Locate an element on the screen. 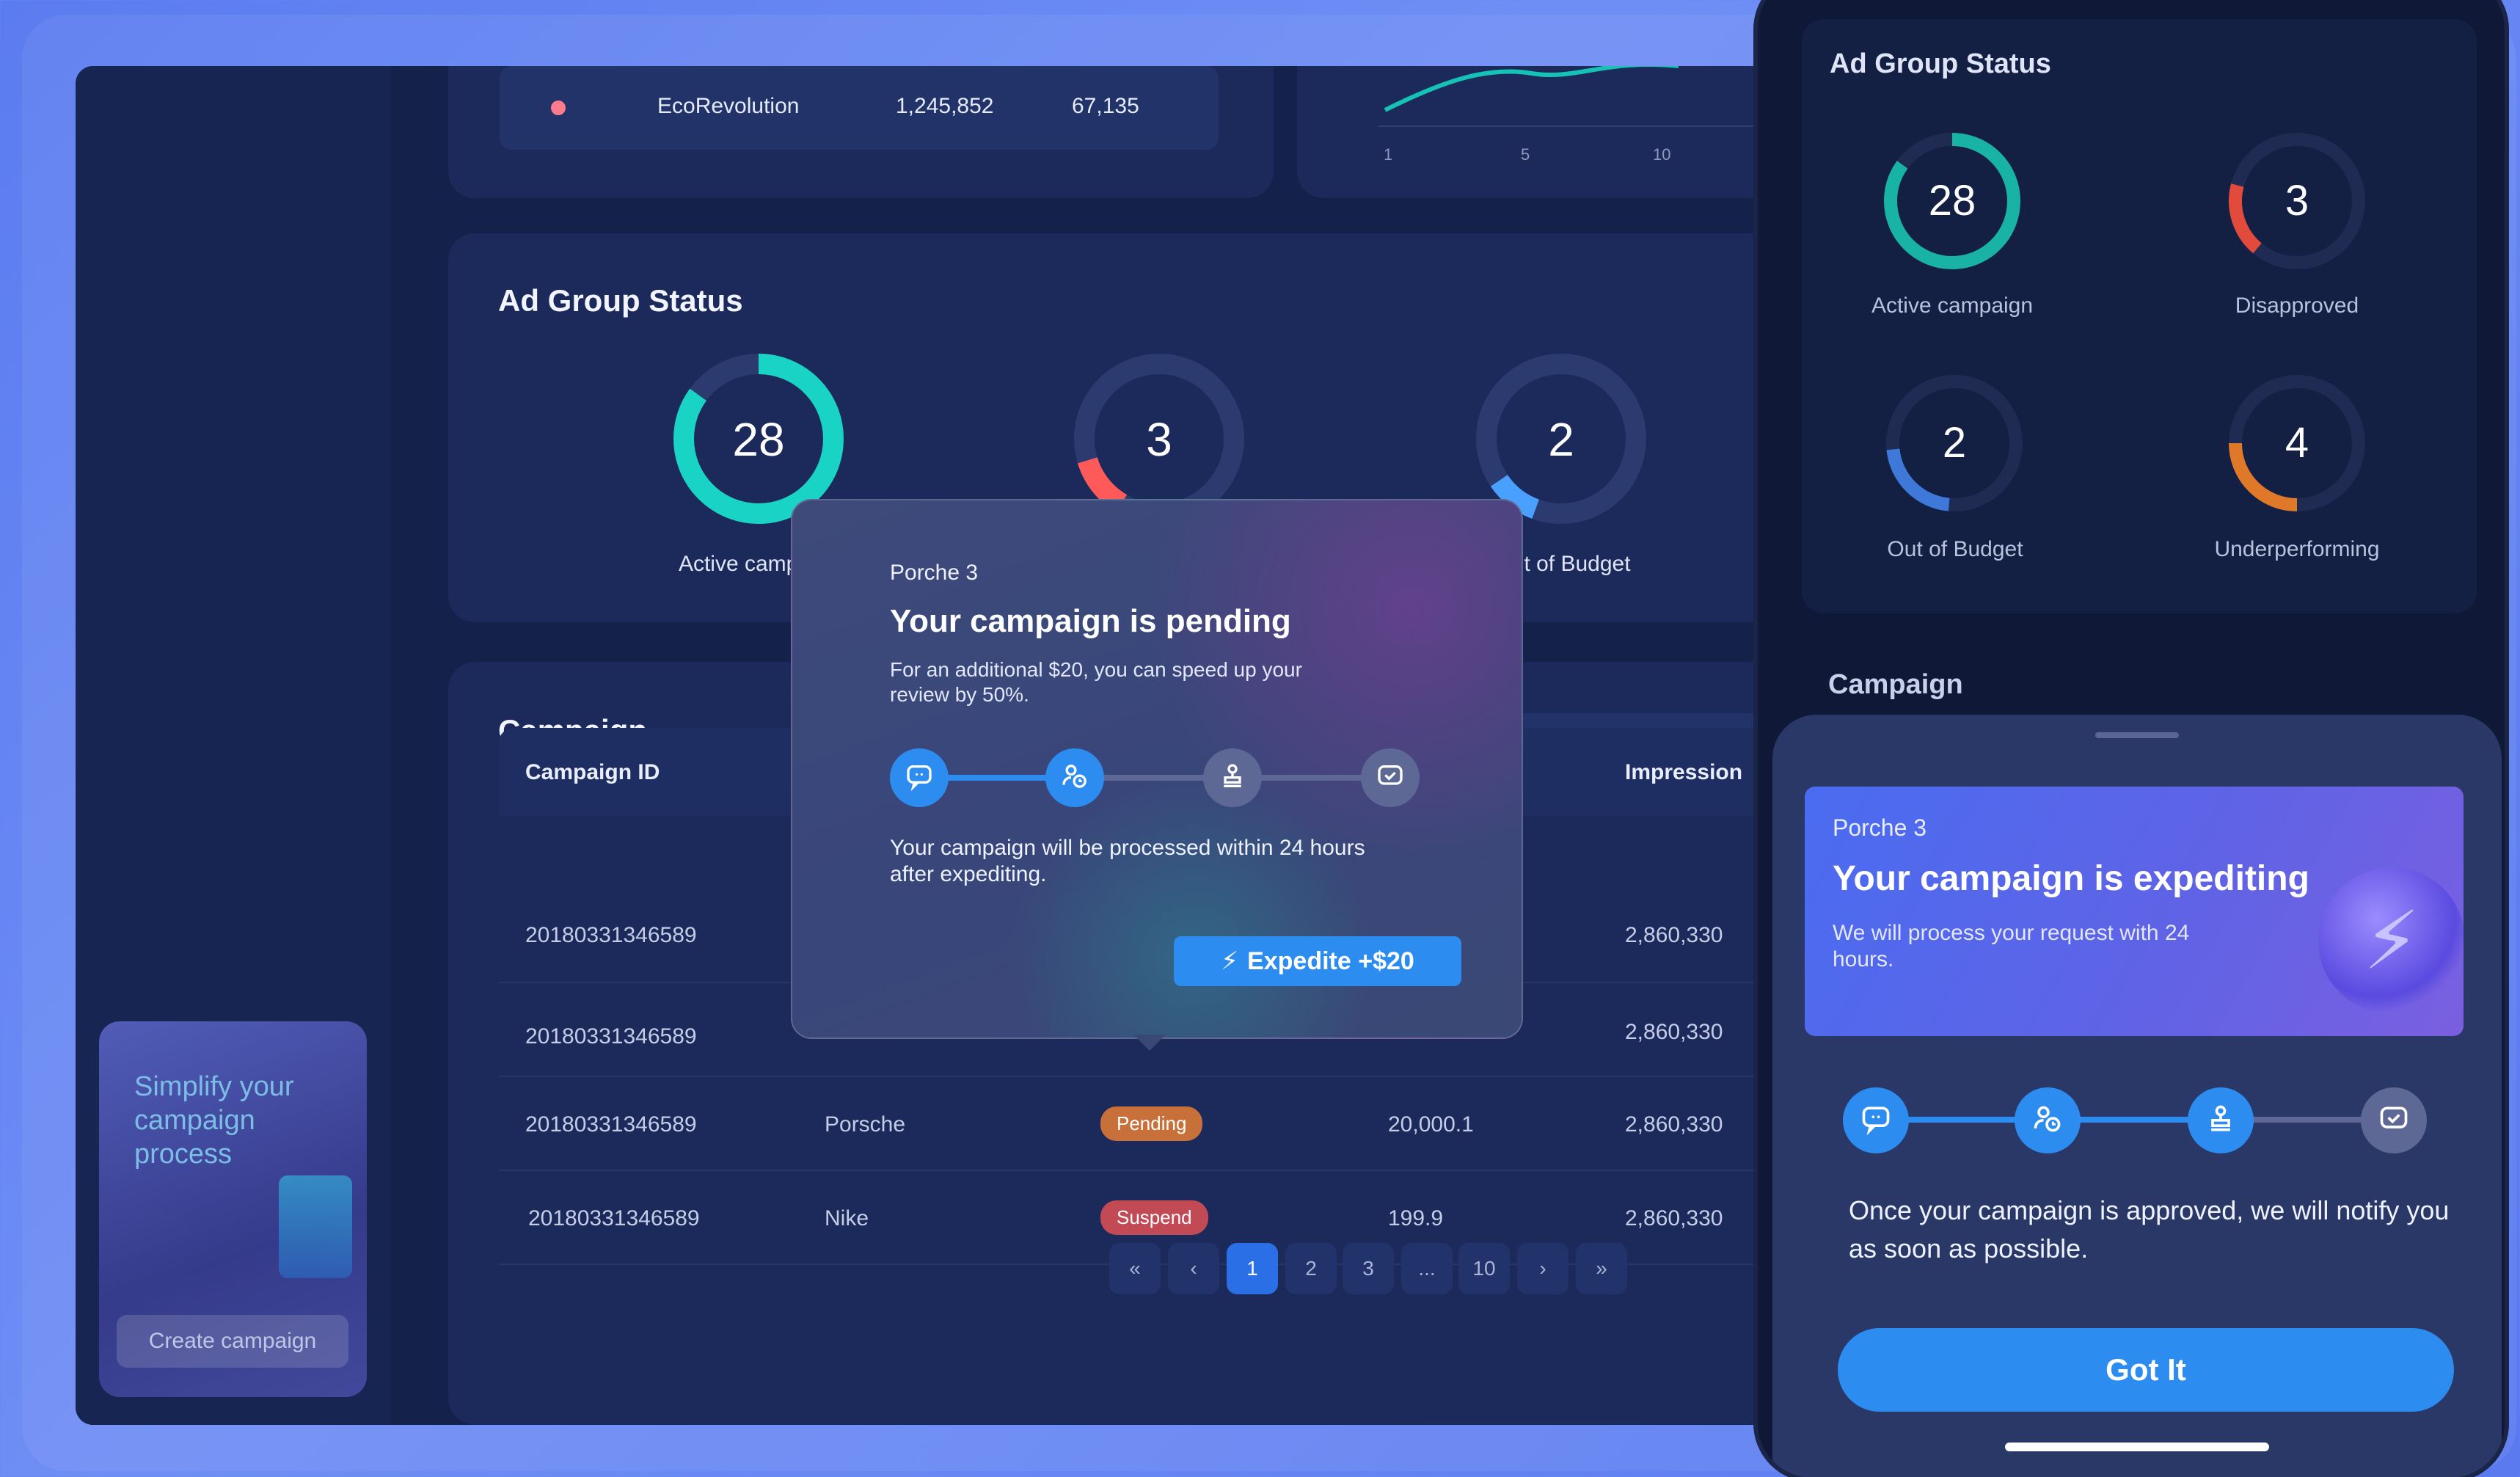 This screenshot has height=1477, width=2520. home-indicator is located at coordinates (2137, 1447).